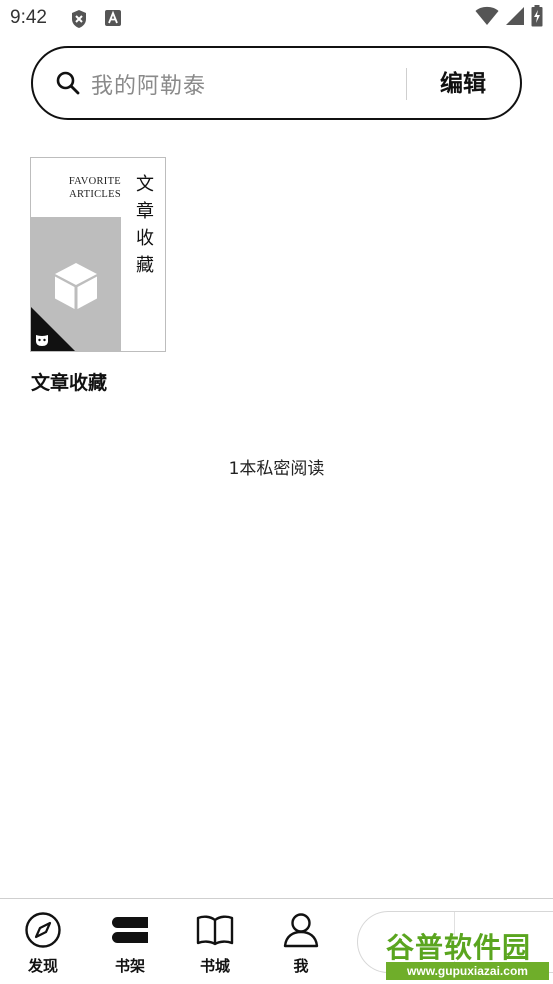  Describe the element at coordinates (94, 181) in the screenshot. I see `cover-english-line: FAVORITE` at that location.